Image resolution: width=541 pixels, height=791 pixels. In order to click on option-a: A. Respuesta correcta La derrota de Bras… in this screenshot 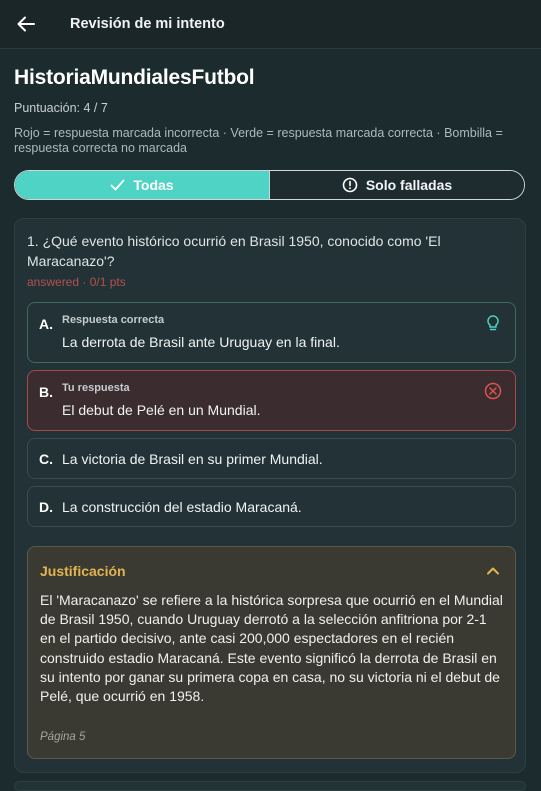, I will do `click(271, 332)`.